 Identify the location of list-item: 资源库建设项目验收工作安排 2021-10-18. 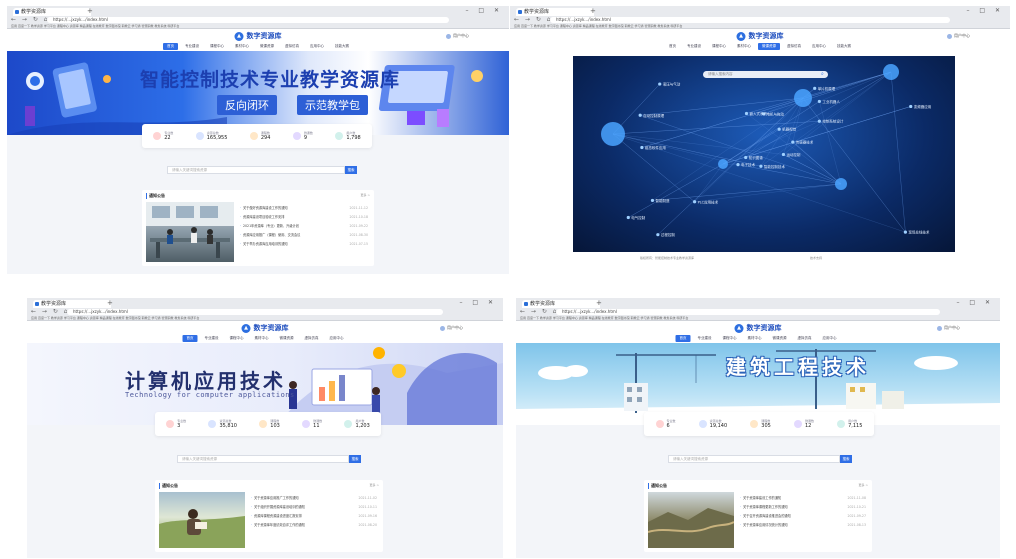
(304, 217).